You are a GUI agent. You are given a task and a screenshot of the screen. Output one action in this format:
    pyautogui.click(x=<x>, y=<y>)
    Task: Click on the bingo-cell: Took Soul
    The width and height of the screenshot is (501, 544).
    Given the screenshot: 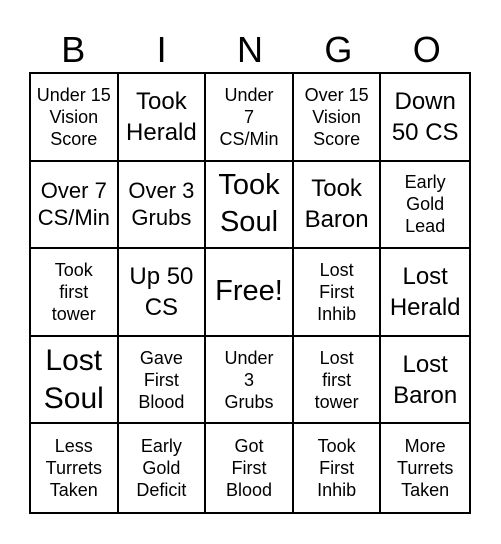 What is the action you would take?
    pyautogui.click(x=250, y=205)
    